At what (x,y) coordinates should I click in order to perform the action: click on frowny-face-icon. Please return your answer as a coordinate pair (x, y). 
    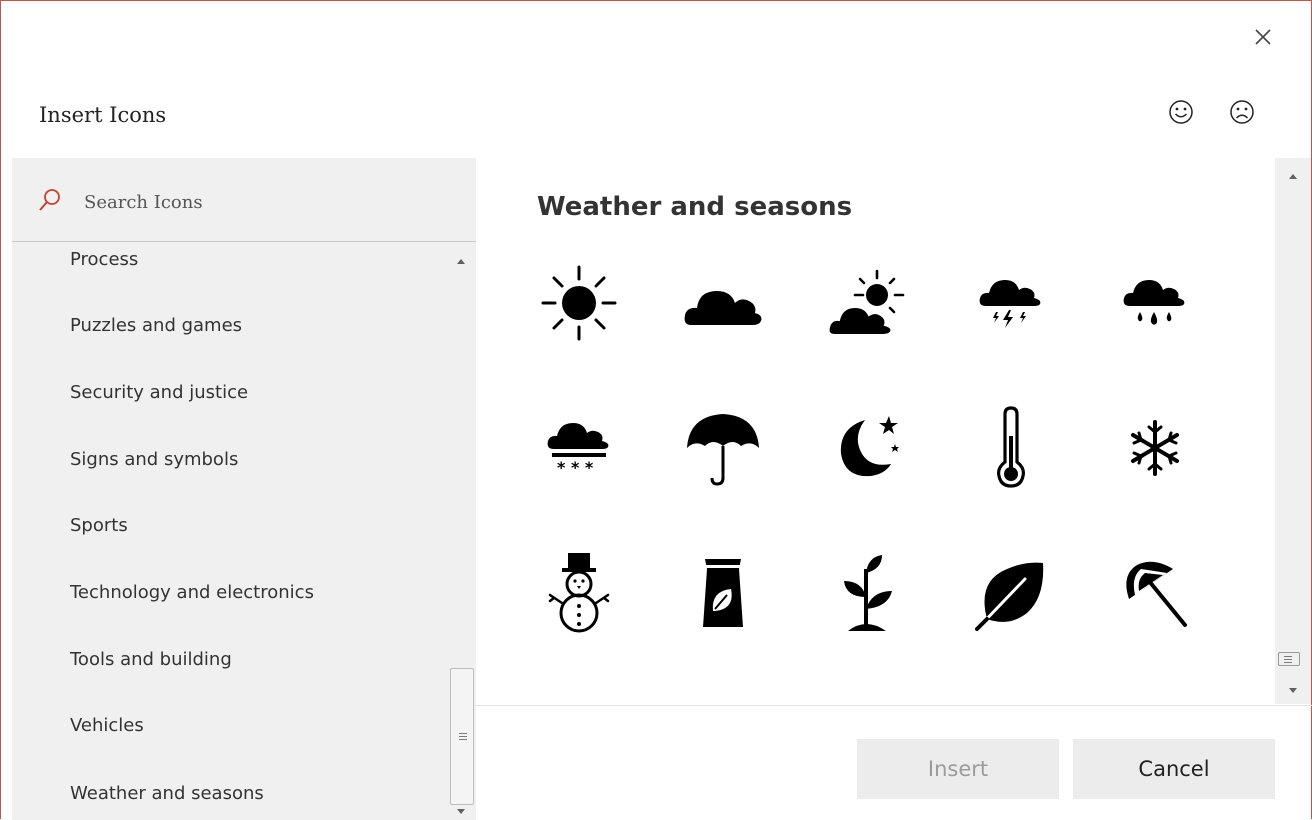
    Looking at the image, I should click on (1242, 112).